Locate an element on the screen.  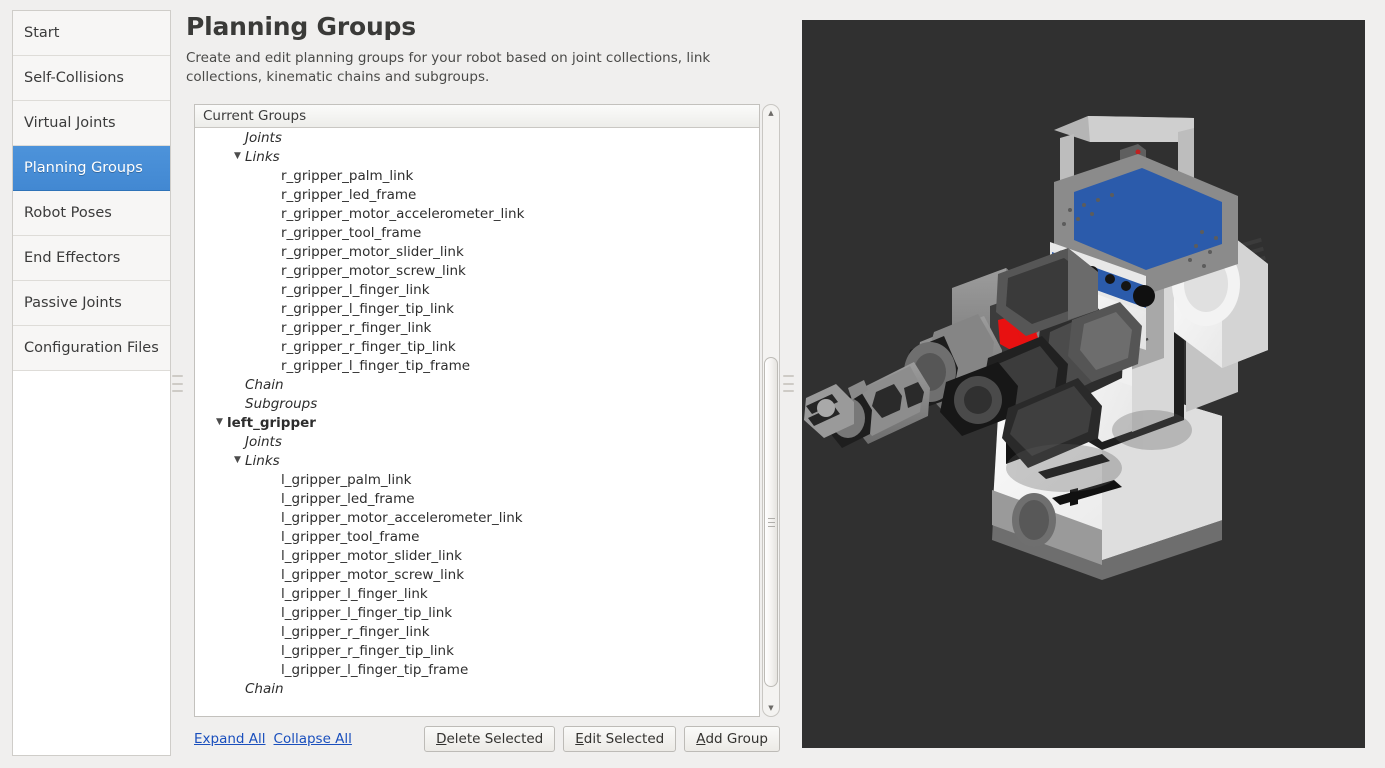
tree-row: r_gripper_motor_screw_link is located at coordinates (477, 270).